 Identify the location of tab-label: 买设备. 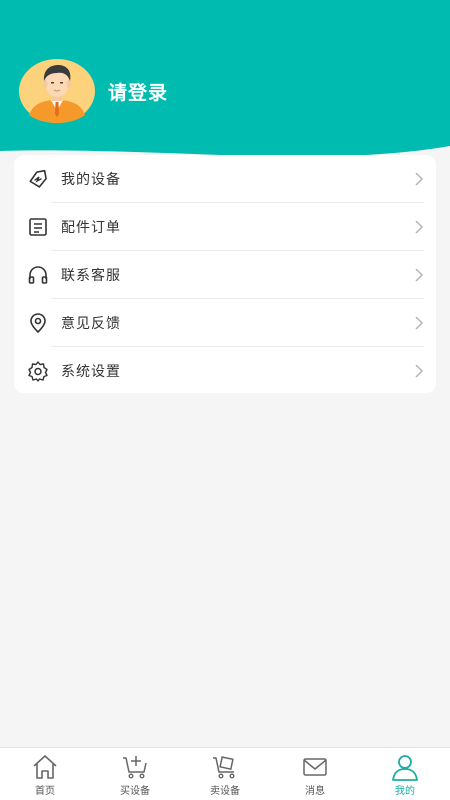
(135, 791).